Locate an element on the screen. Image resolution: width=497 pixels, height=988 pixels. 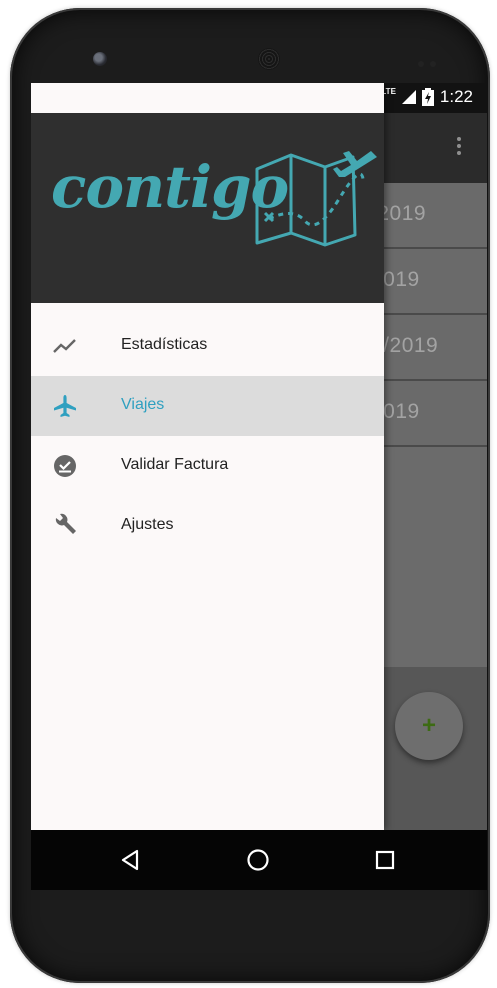
menu-item-ajustes: Ajustes is located at coordinates (207, 526).